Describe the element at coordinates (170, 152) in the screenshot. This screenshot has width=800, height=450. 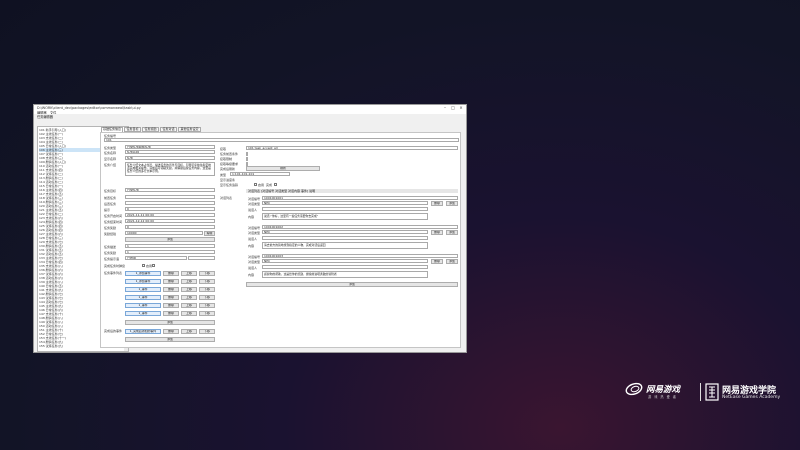
I see `task-name-field: 任务名称` at that location.